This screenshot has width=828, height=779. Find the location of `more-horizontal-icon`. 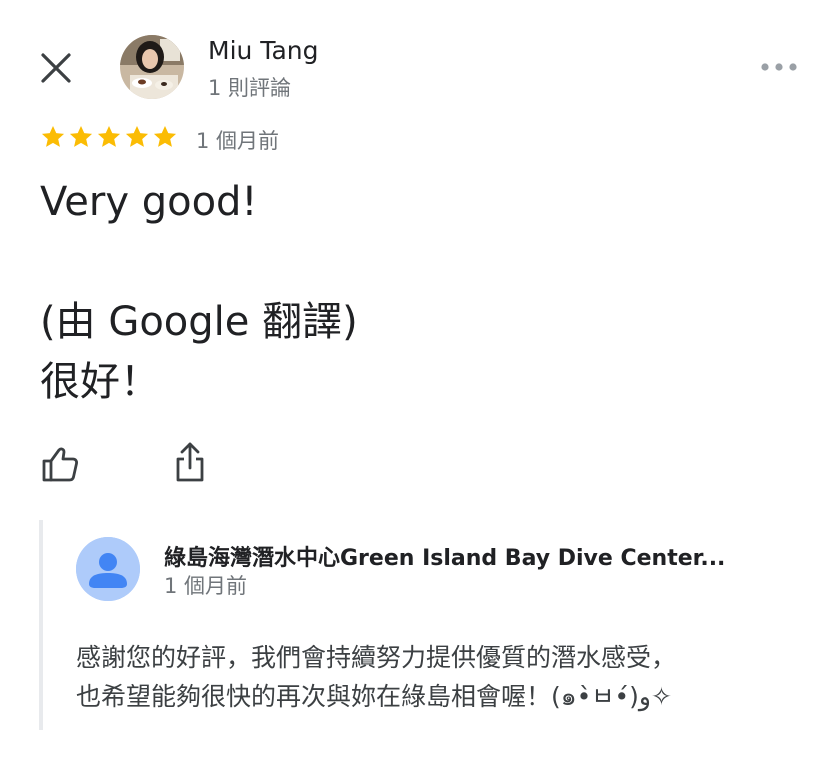

more-horizontal-icon is located at coordinates (779, 67).